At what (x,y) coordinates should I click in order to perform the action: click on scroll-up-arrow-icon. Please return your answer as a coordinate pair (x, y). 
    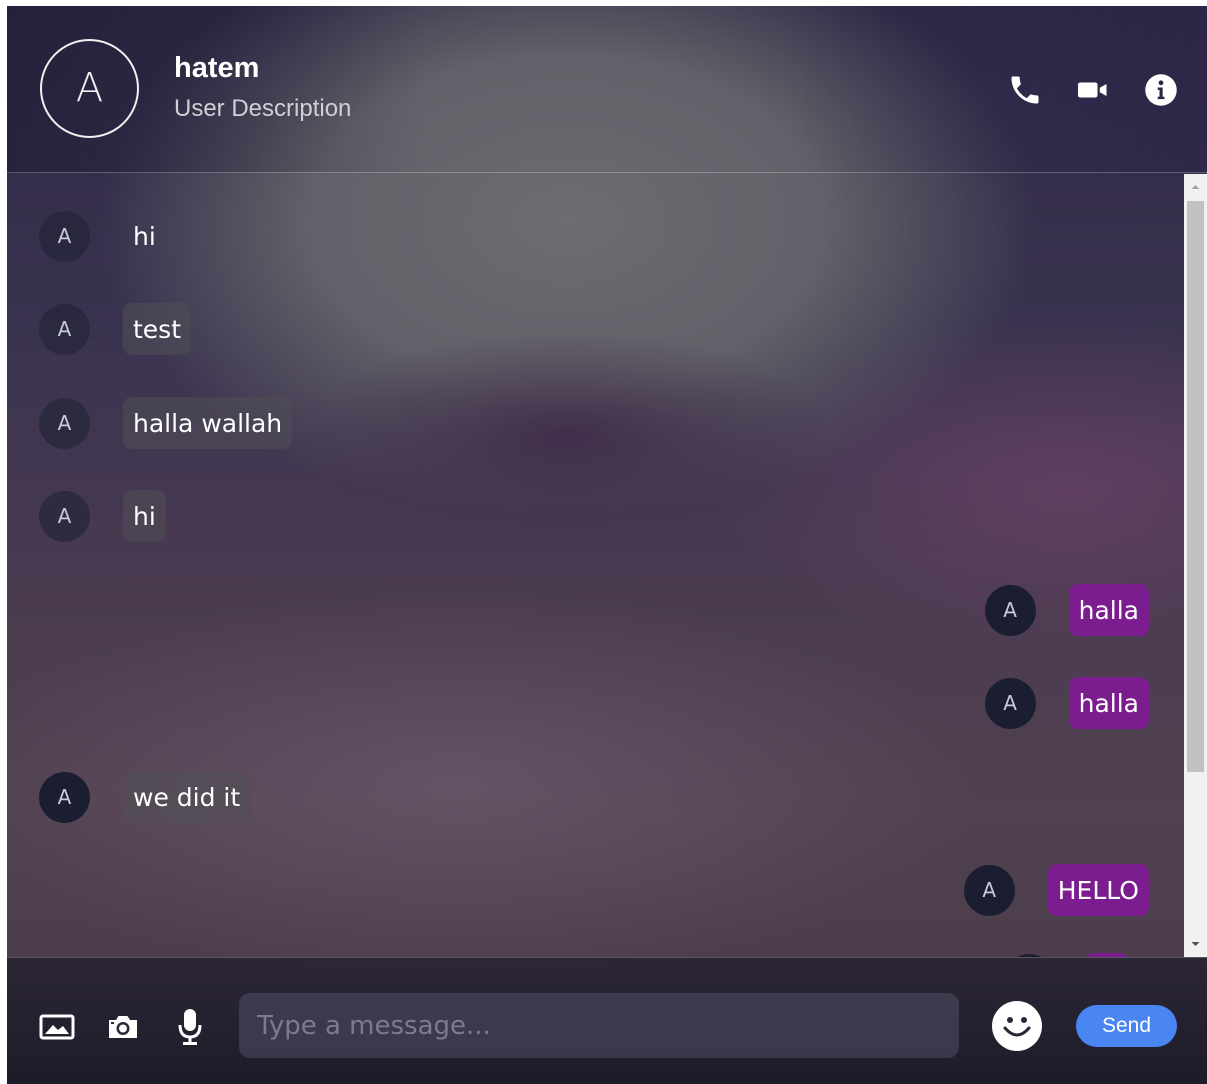
    Looking at the image, I should click on (1195, 187).